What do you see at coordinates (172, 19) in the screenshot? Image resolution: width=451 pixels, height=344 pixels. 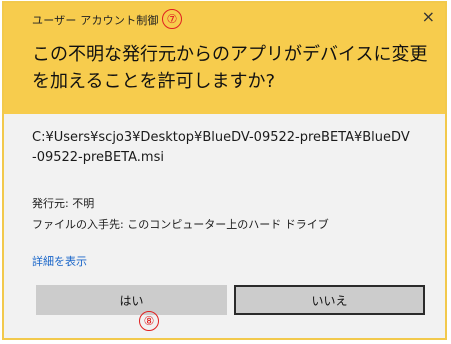 I see `annotation-marker-7: ⑦` at bounding box center [172, 19].